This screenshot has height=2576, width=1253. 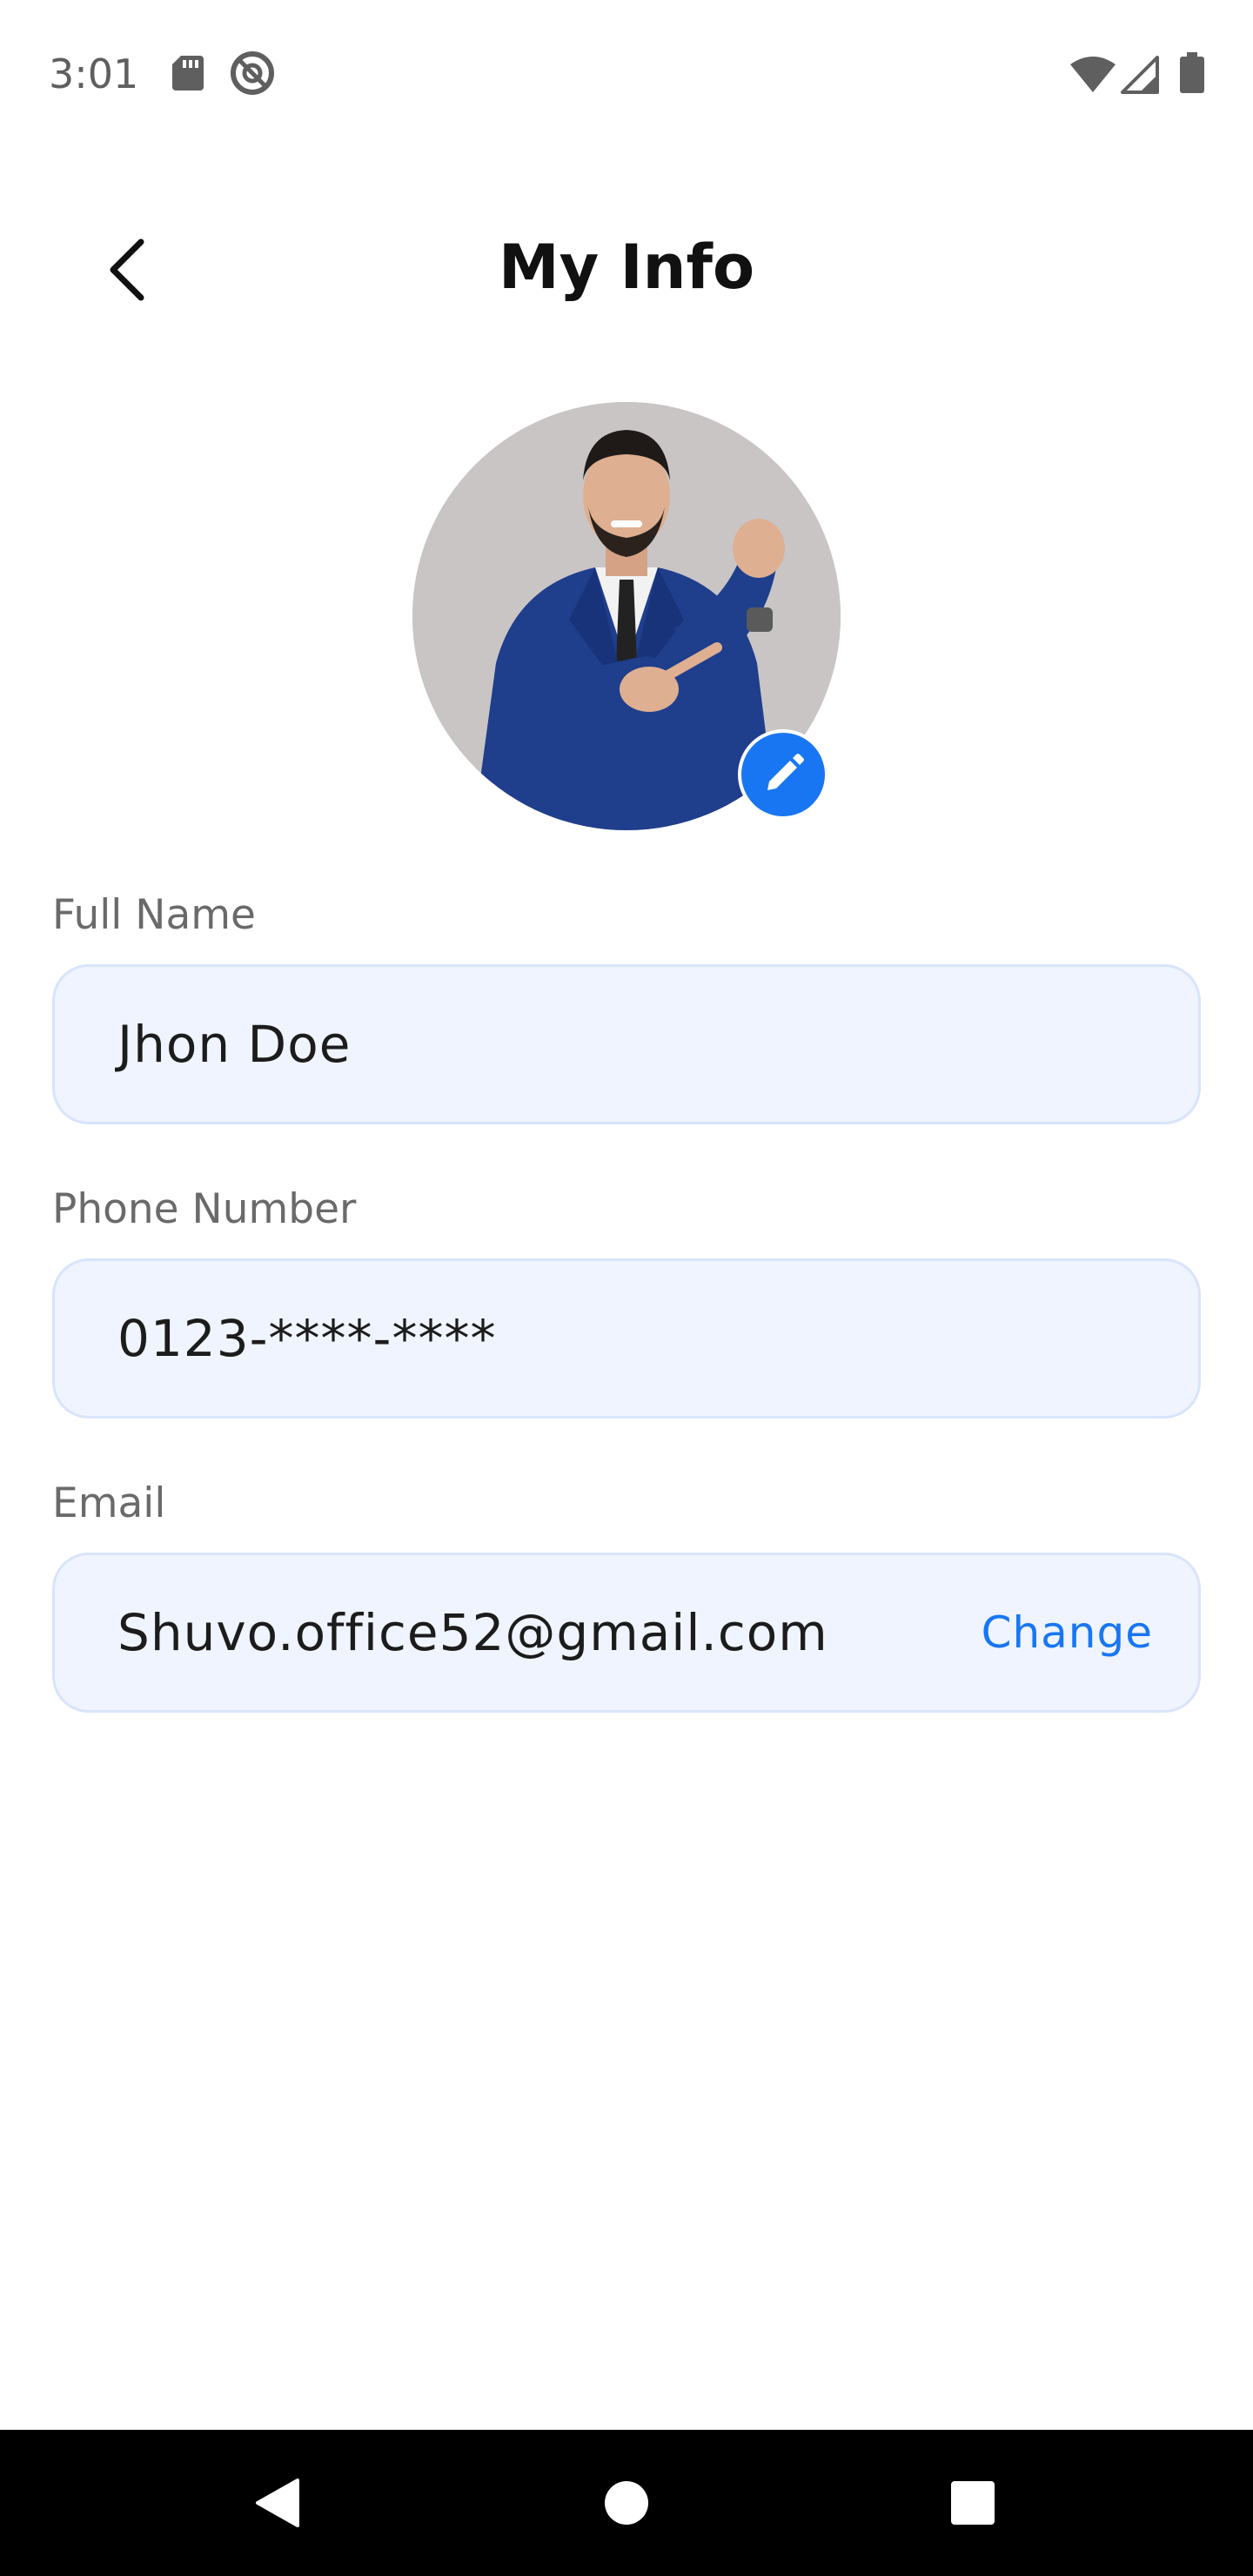 I want to click on phone-number-label: Phone Number, so click(x=205, y=1209).